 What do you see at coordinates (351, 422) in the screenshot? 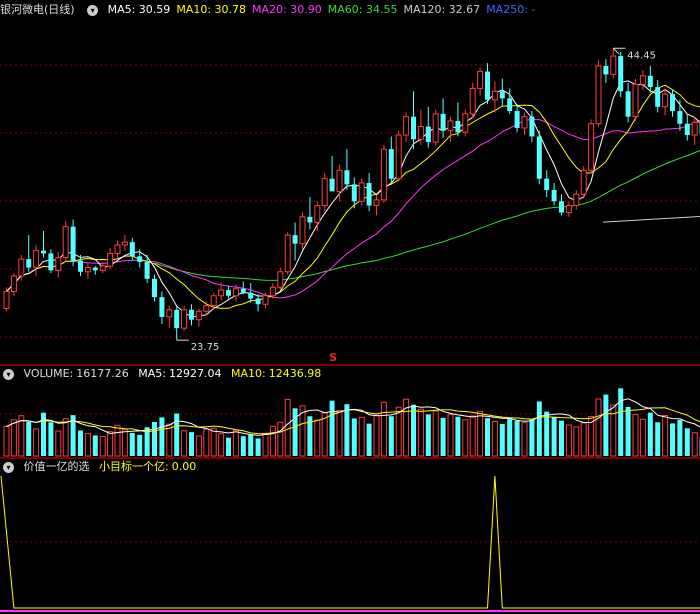
I see `volume-bars` at bounding box center [351, 422].